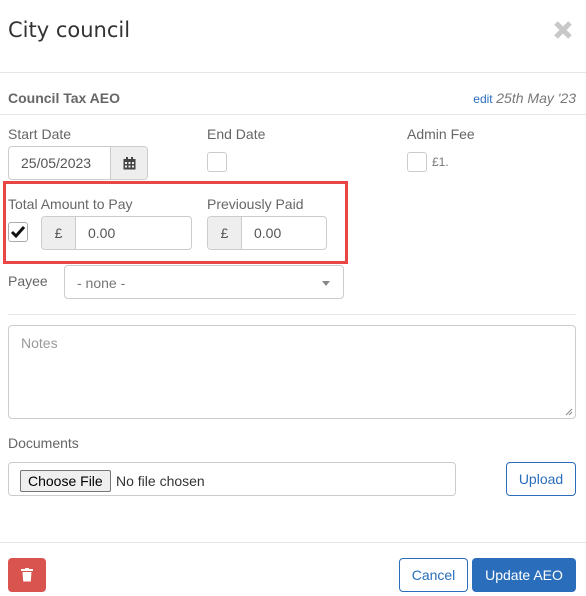  What do you see at coordinates (133, 233) in the screenshot?
I see `total-amount-value: 0.00` at bounding box center [133, 233].